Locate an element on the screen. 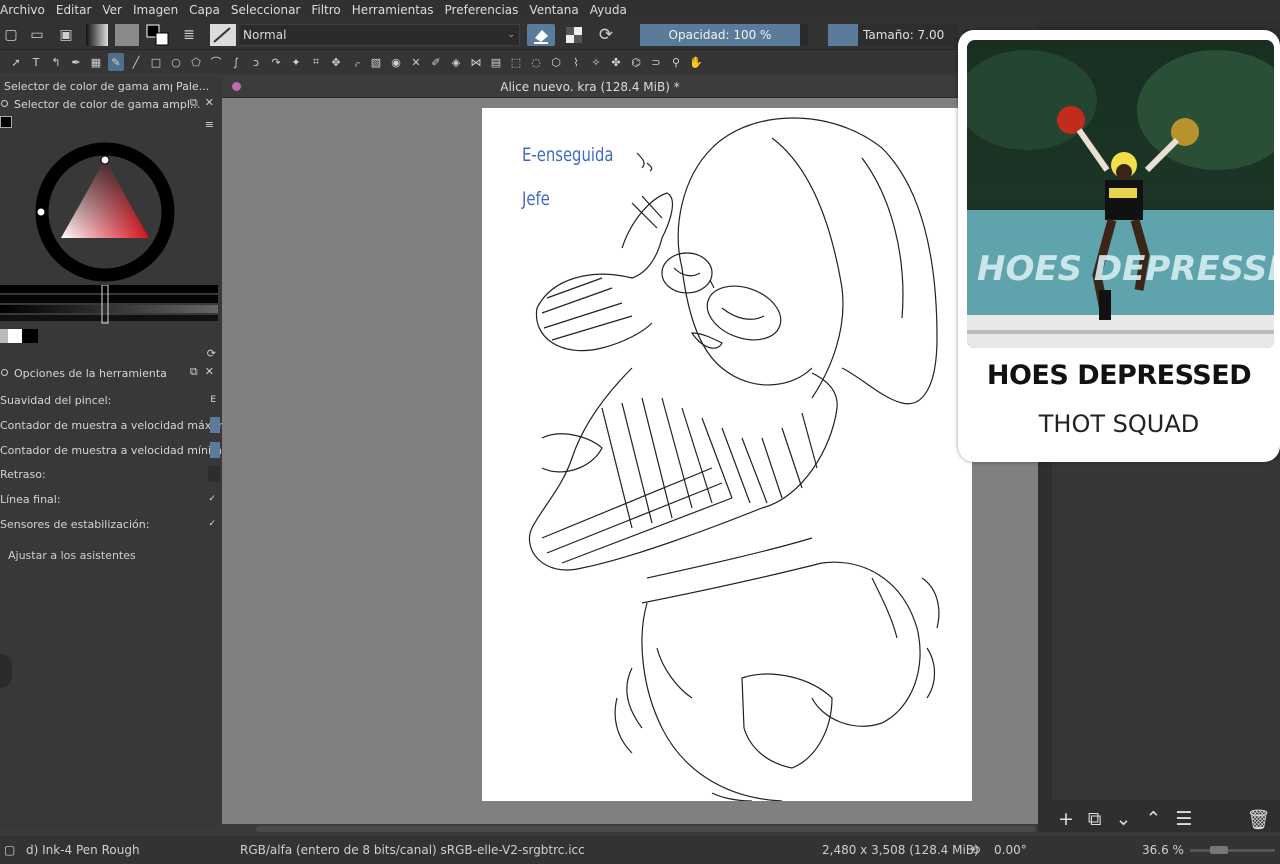 The width and height of the screenshot is (1280, 864). dynamic-brush-icon: ↷ is located at coordinates (276, 62).